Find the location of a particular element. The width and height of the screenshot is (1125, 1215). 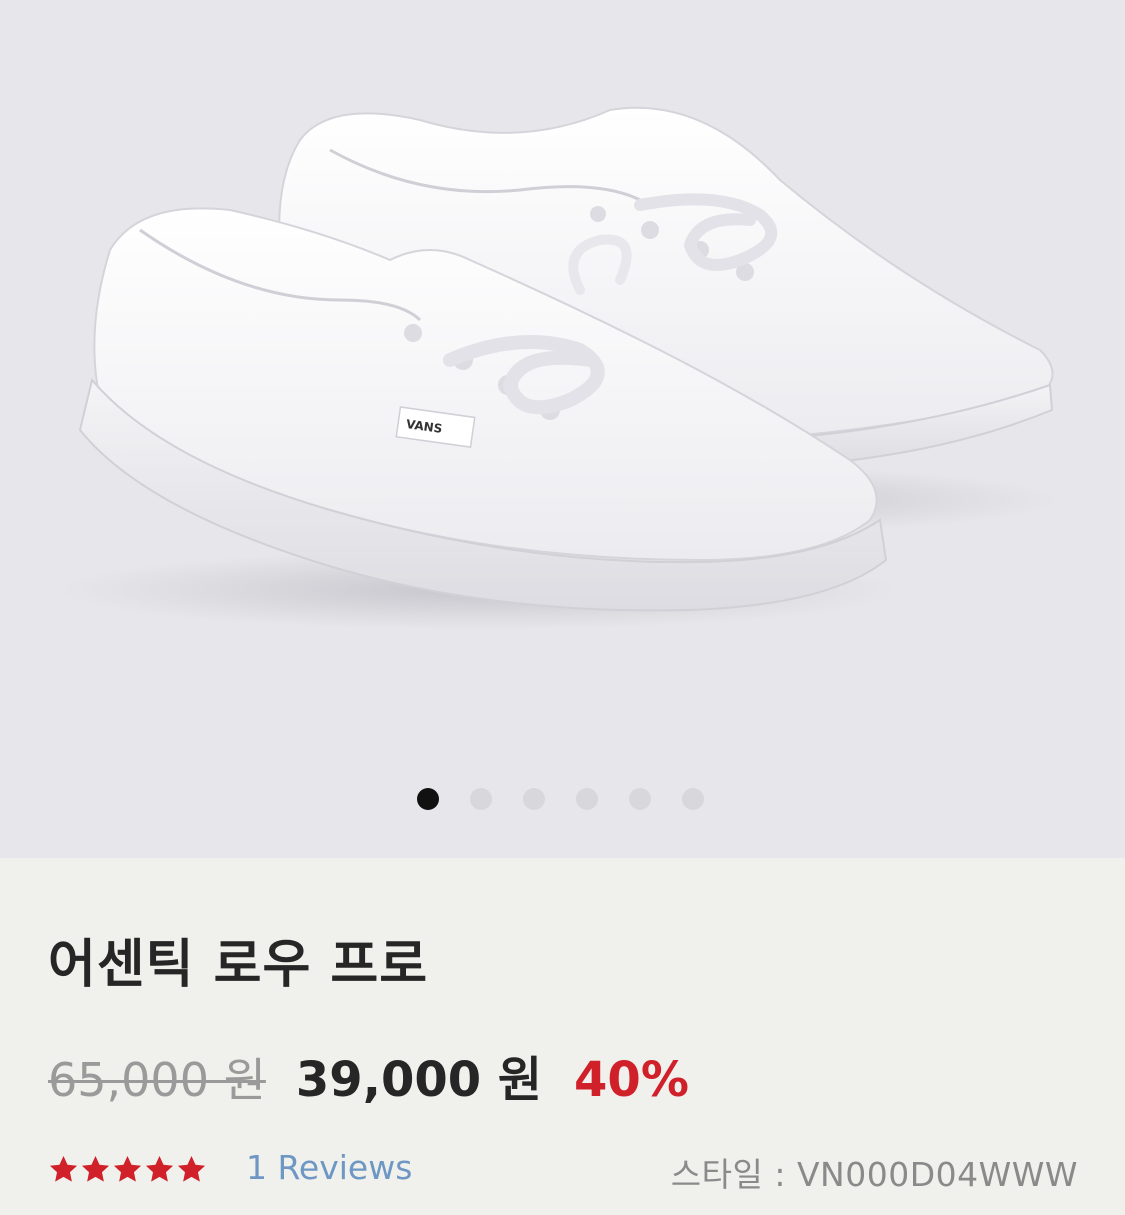

sale-price: 39,000 원 is located at coordinates (419, 1080).